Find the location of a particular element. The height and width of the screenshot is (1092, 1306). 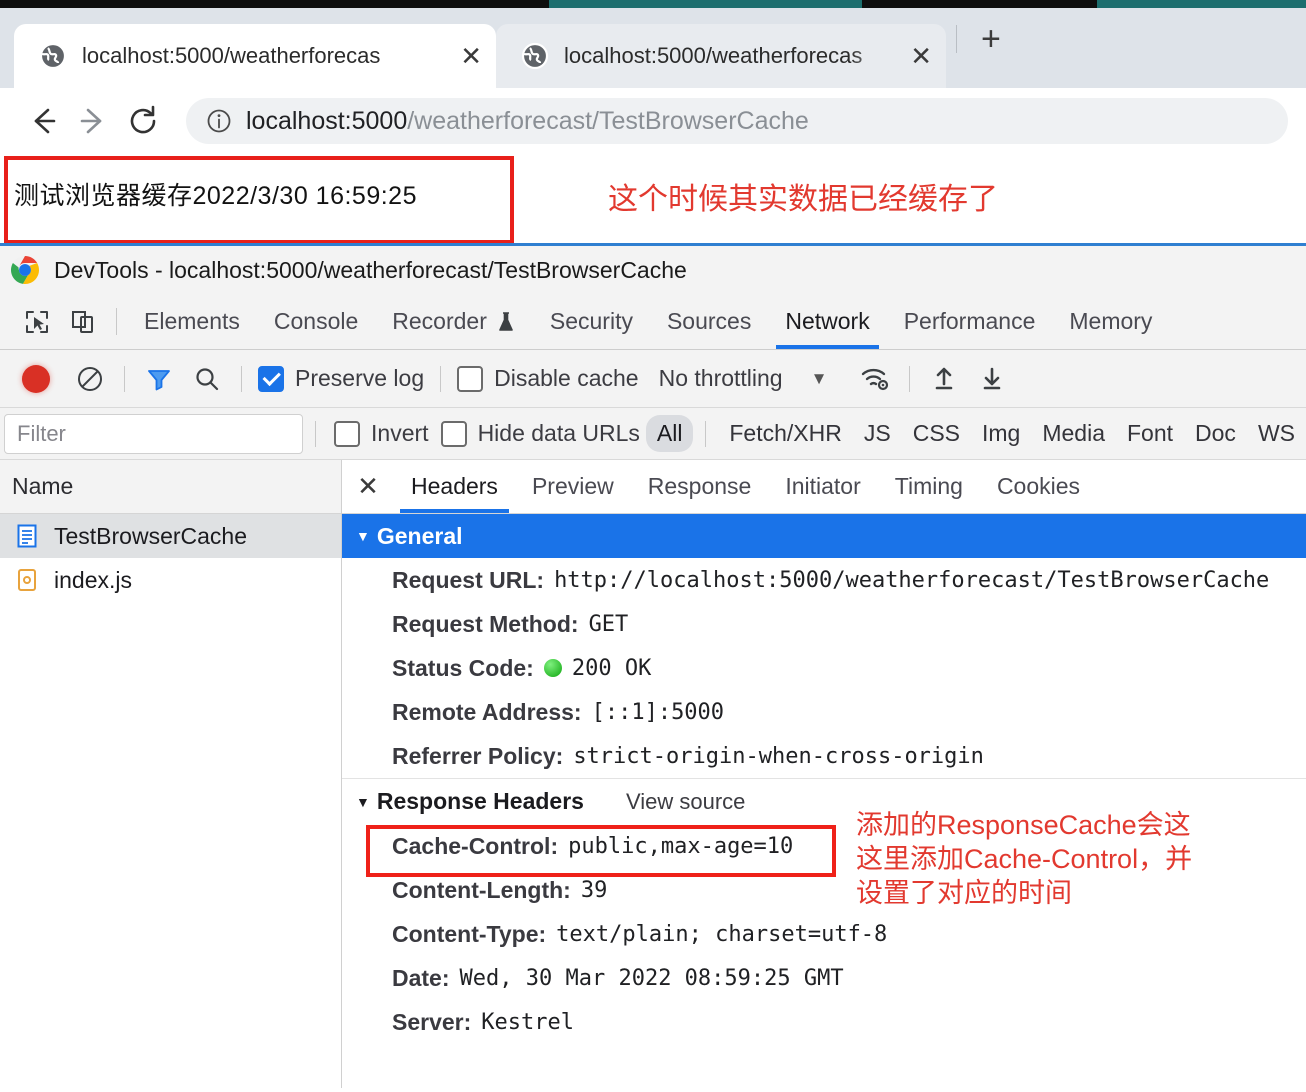

devtools-tab-sources: Sources is located at coordinates (709, 321).